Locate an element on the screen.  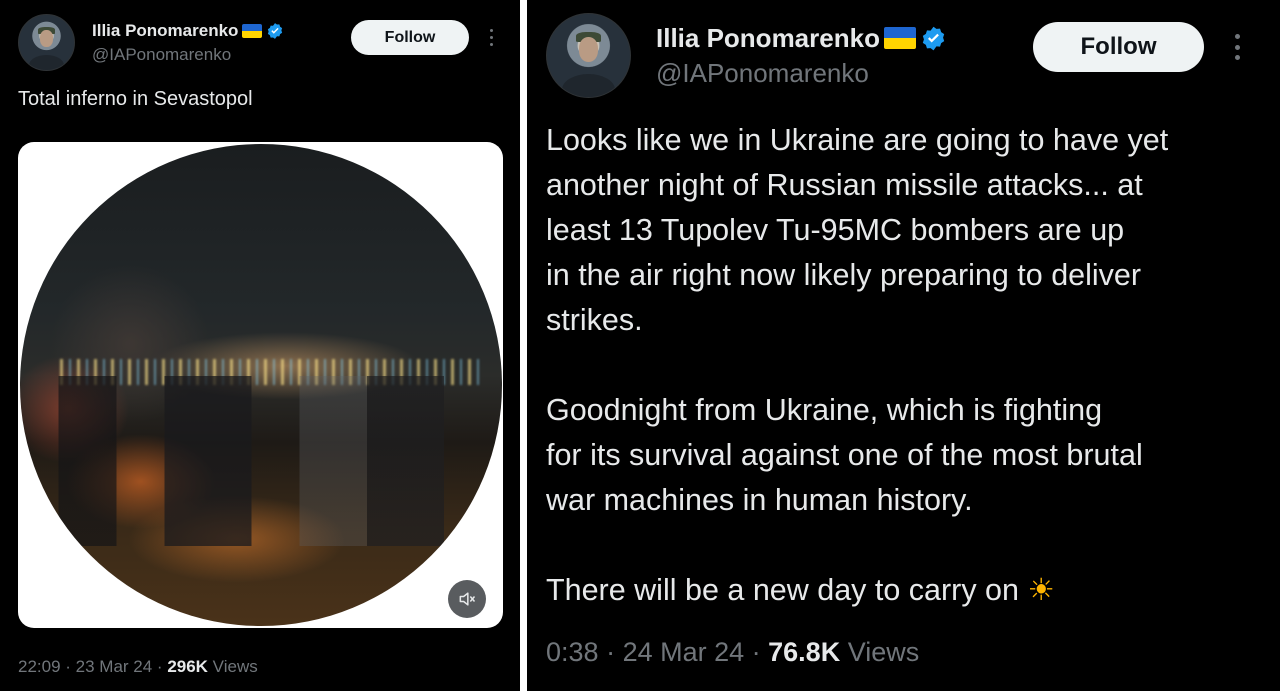
views-count: 76.8K is located at coordinates (804, 652).